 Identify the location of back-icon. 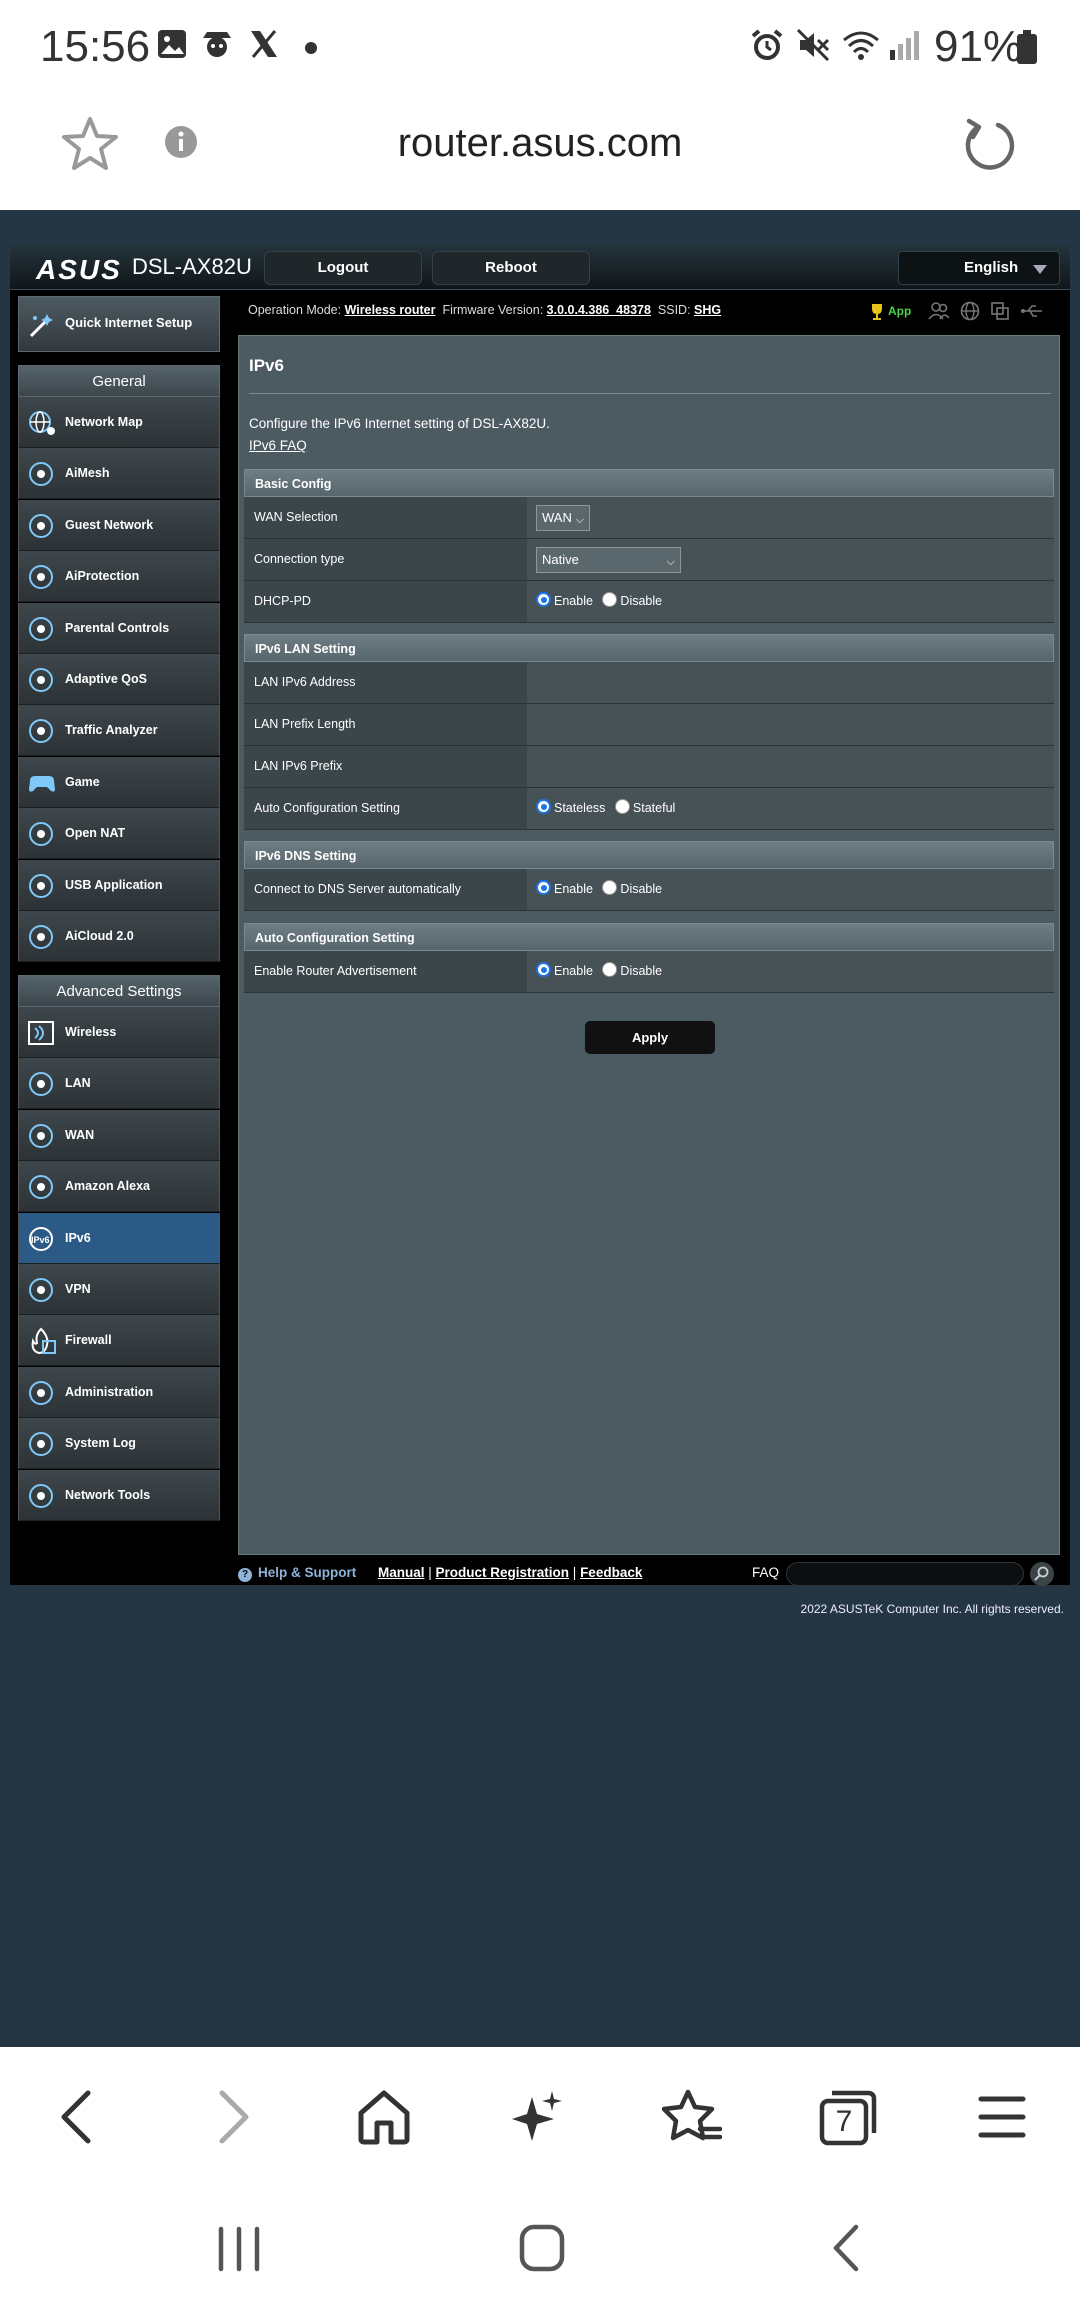
(77, 2117).